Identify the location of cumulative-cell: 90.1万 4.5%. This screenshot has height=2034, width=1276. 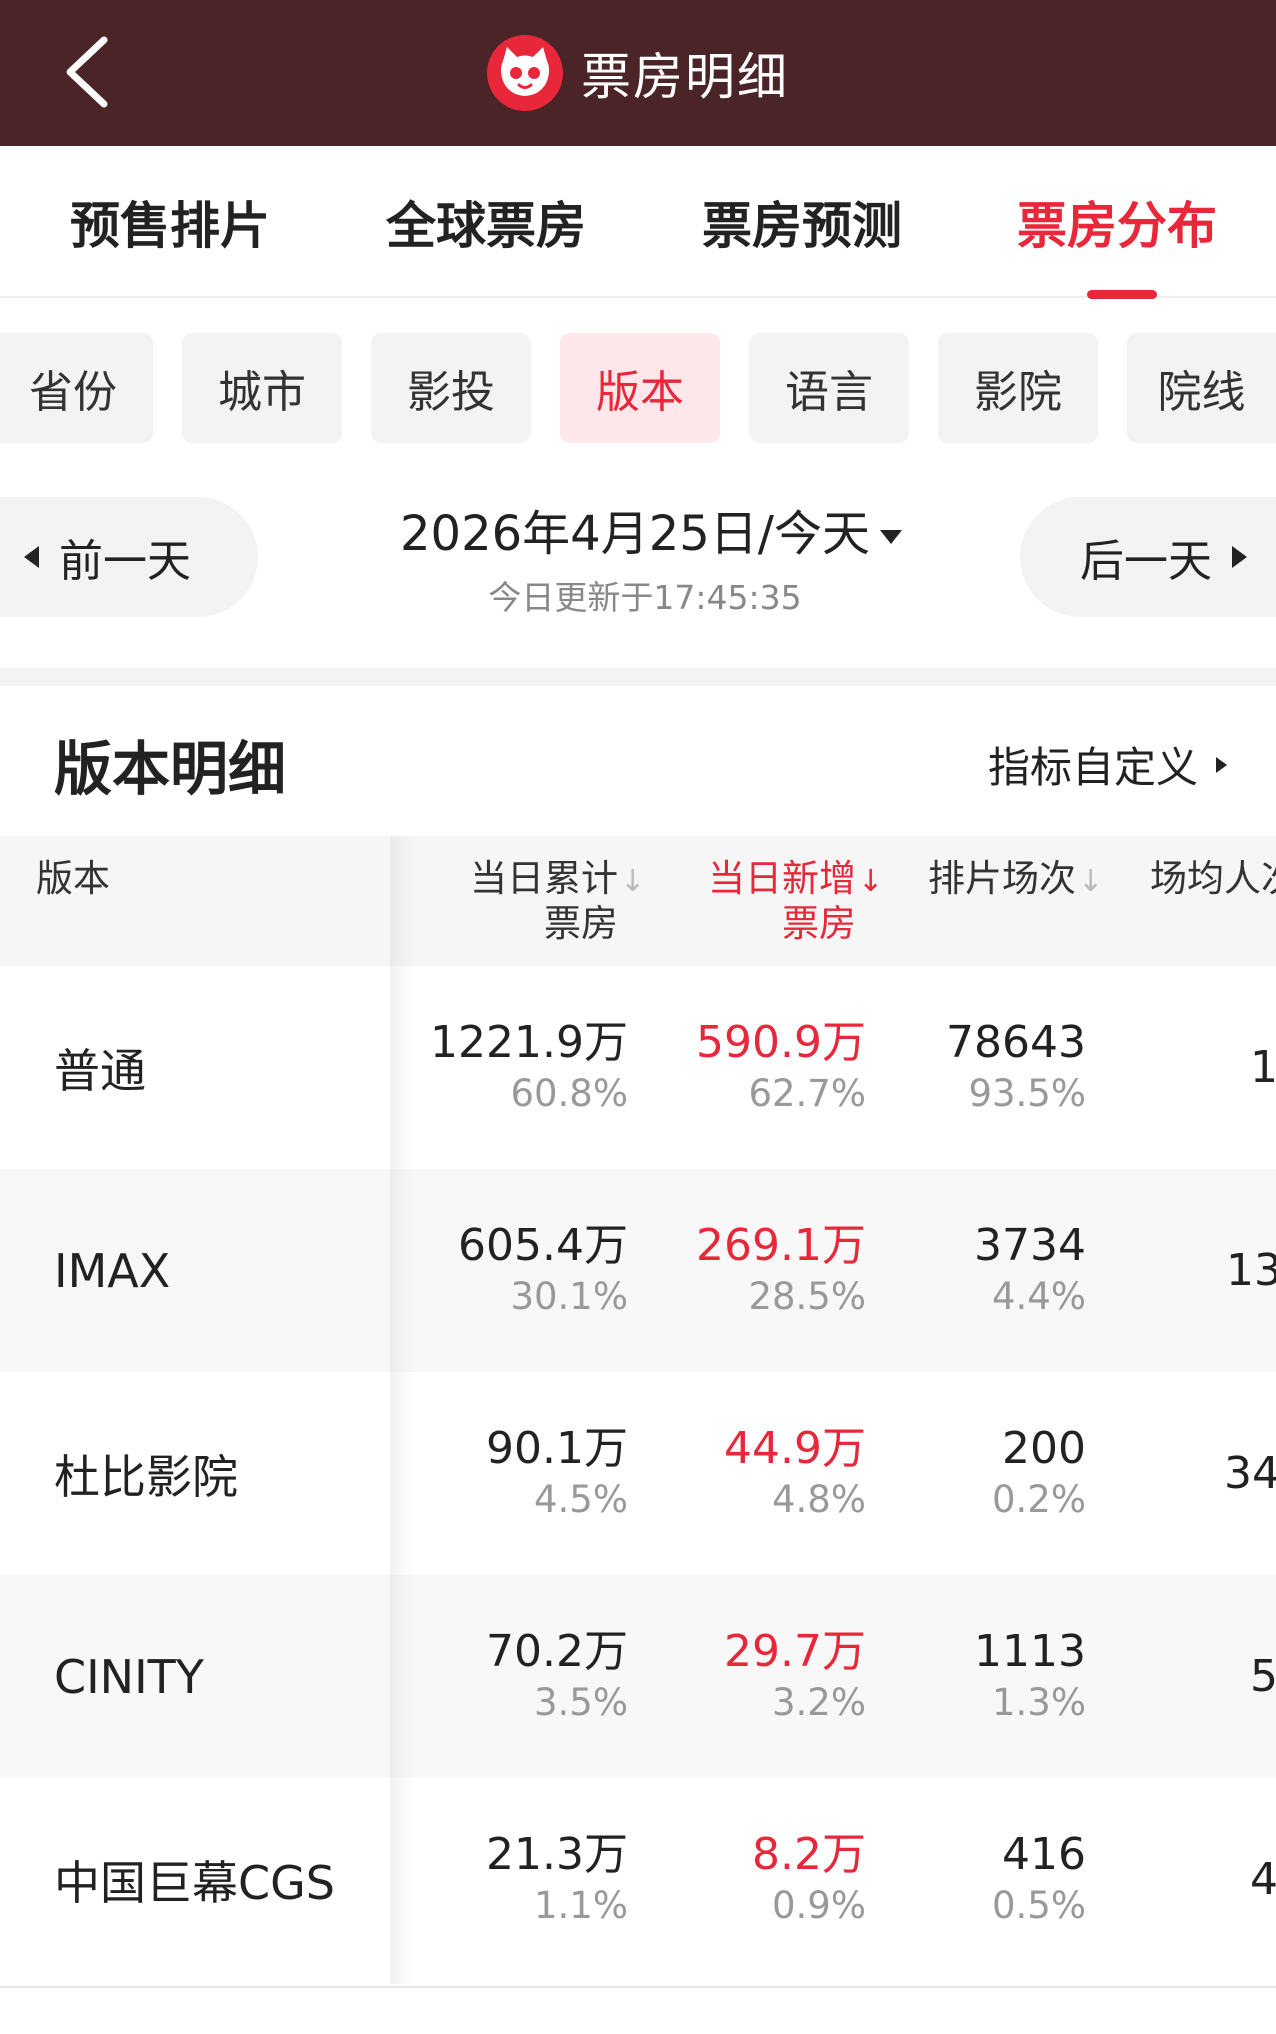
(557, 1473).